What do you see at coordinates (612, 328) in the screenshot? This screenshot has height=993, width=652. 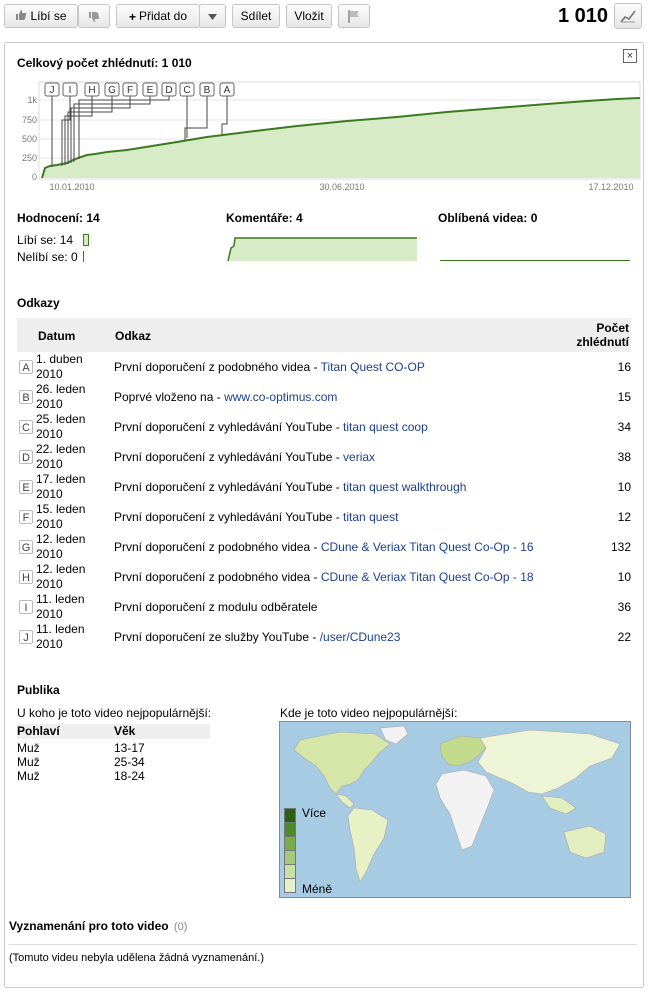 I see `col-count-line-1: Počet` at bounding box center [612, 328].